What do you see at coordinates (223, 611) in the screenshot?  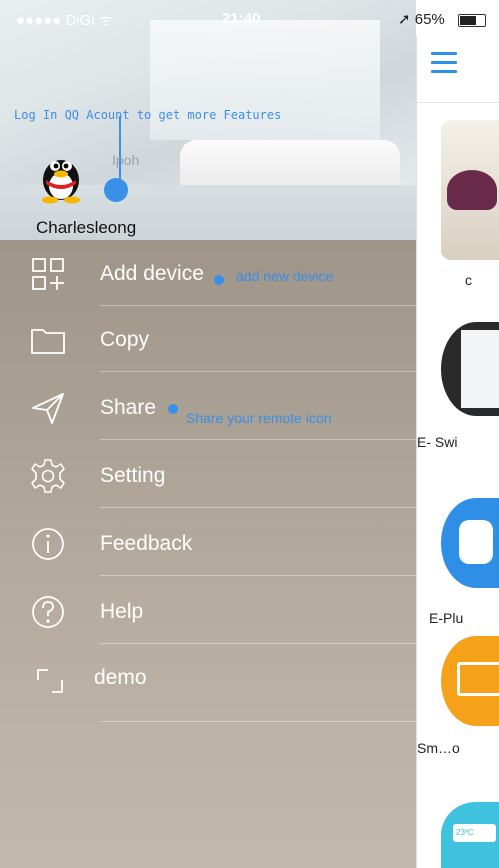 I see `menu-item-help: Help` at bounding box center [223, 611].